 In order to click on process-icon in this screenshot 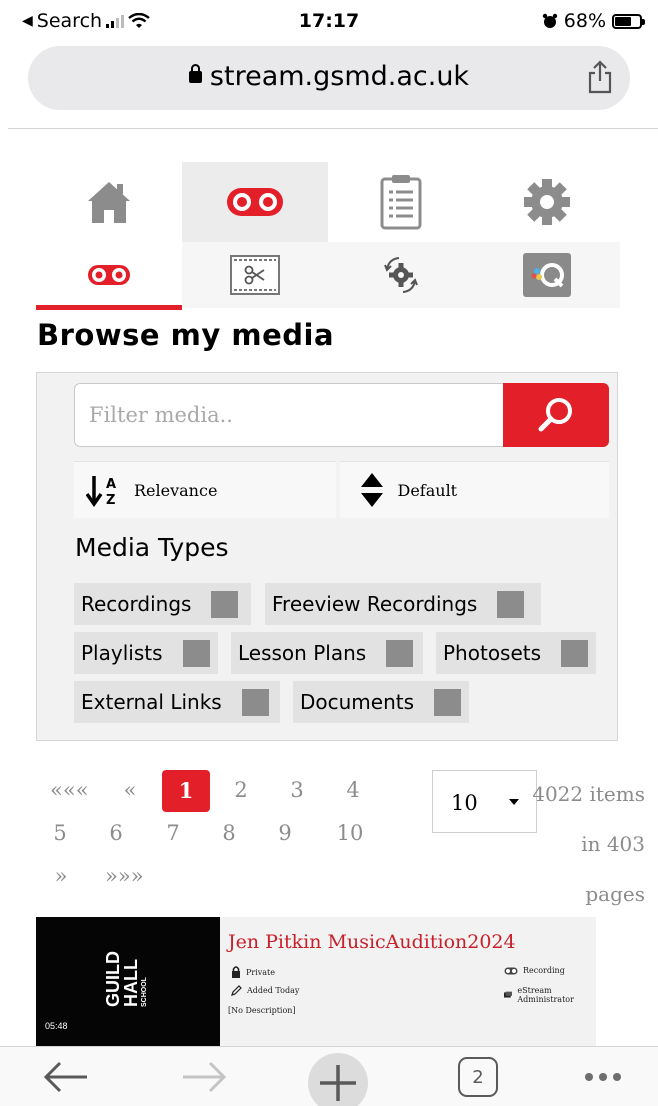, I will do `click(401, 275)`.